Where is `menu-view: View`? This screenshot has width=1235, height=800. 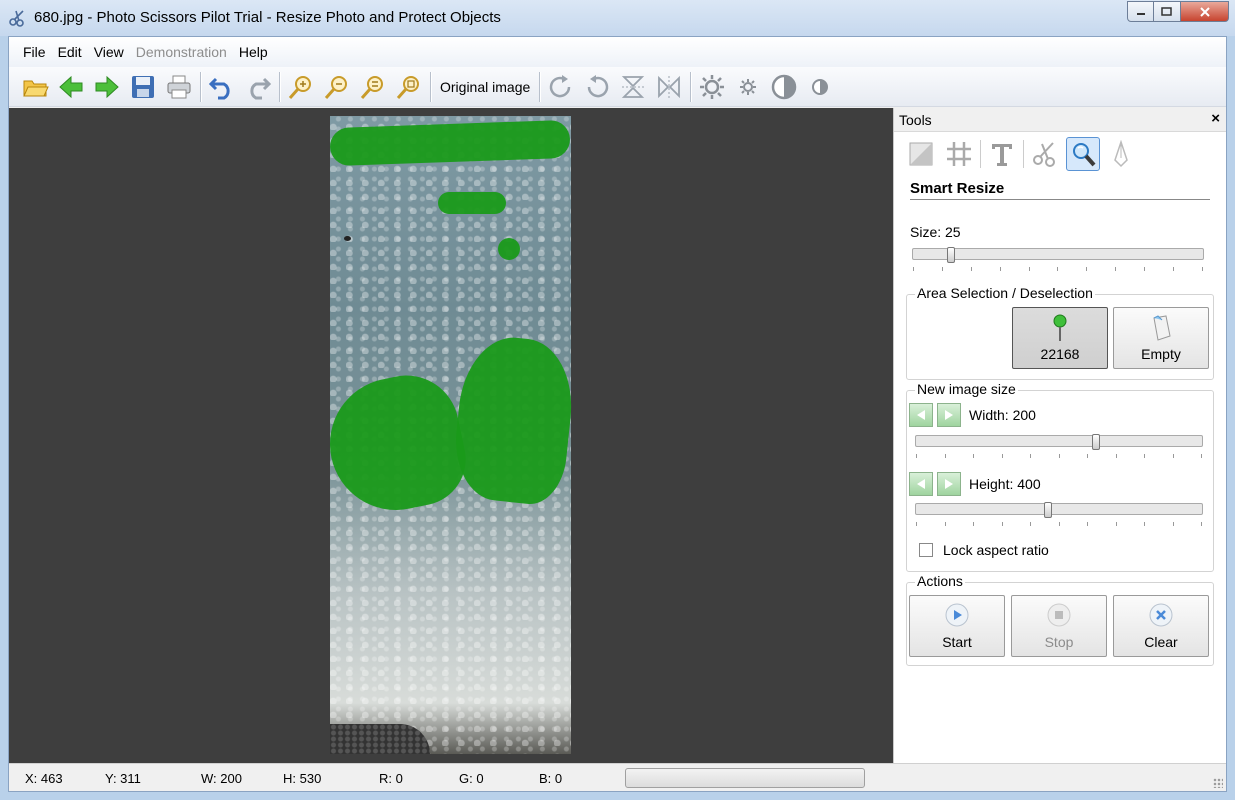
menu-view: View is located at coordinates (109, 52).